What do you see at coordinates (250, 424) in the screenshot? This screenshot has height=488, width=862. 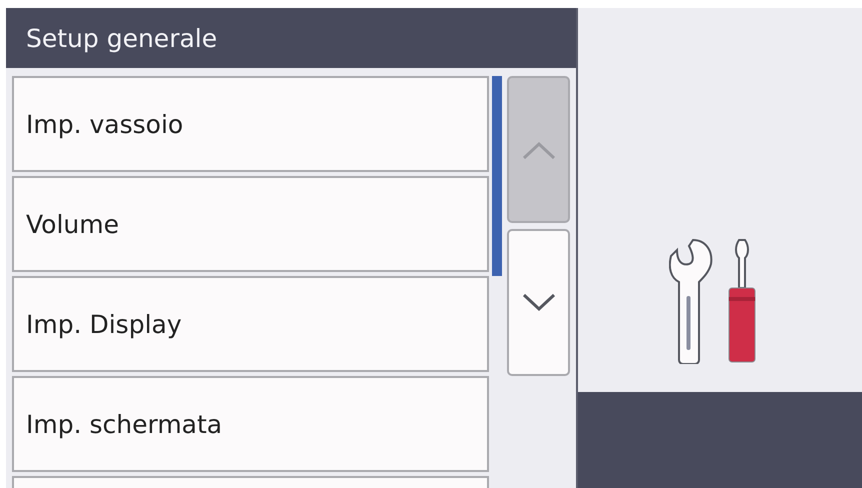 I see `menu-item: Imp. schermata` at bounding box center [250, 424].